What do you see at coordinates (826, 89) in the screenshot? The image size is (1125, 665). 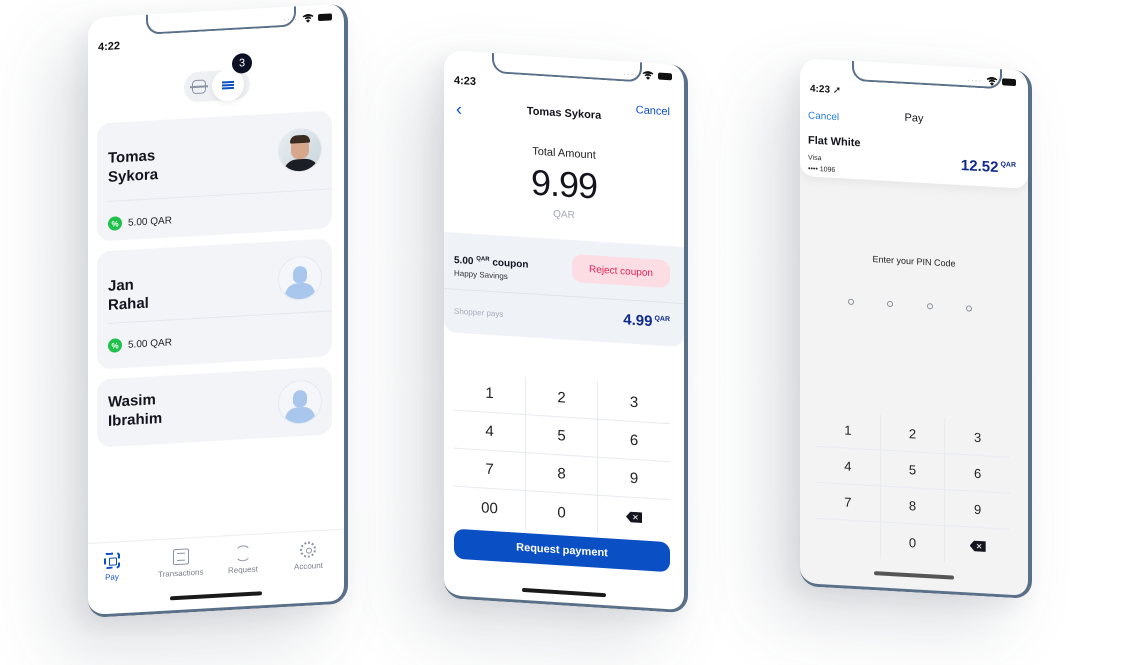 I see `status-time: 4:23 ➚` at bounding box center [826, 89].